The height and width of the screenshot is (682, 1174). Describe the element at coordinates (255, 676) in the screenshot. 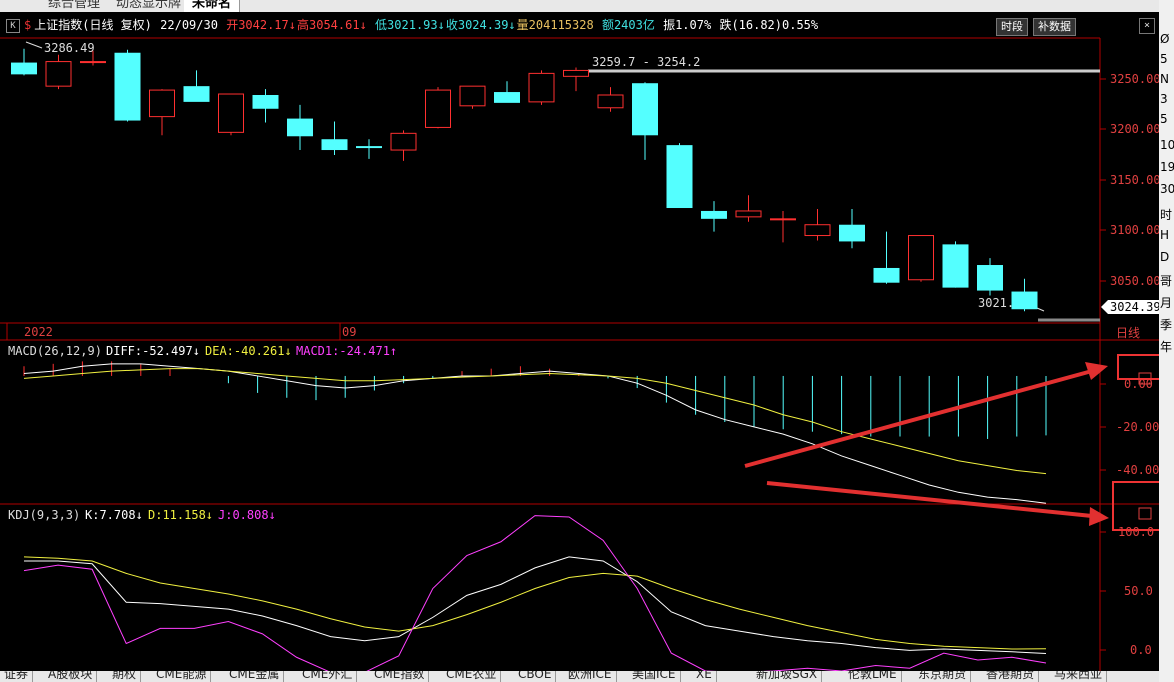

I see `bottom-tab: CME金属` at that location.